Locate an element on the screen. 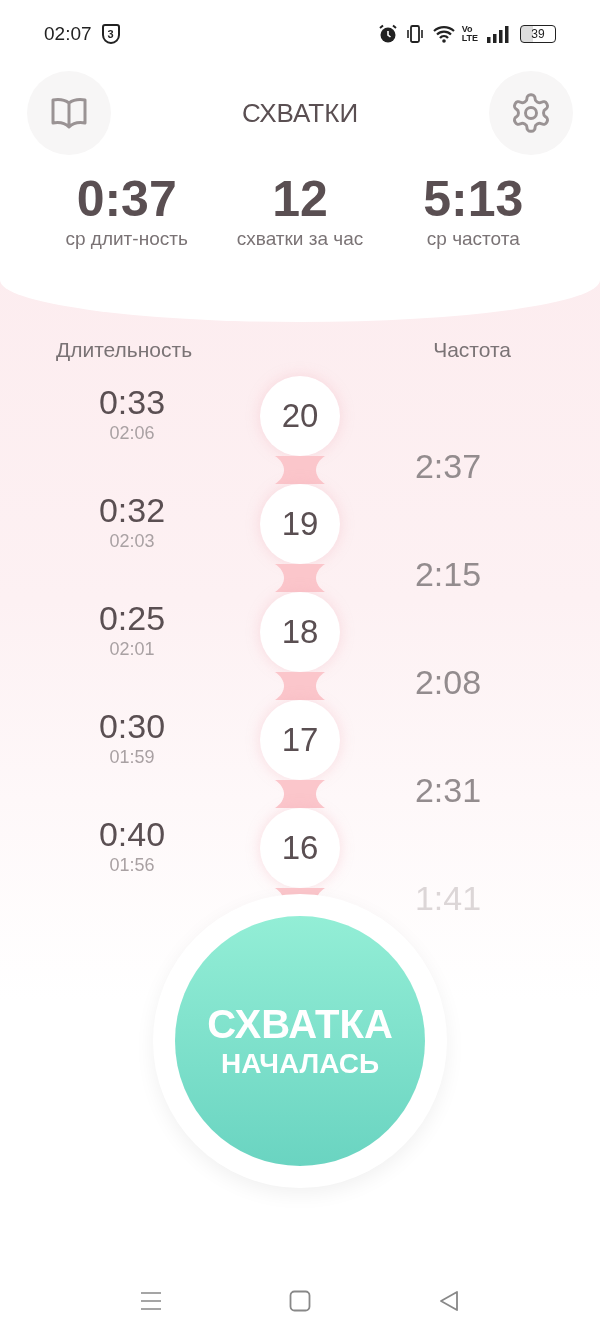  clock: 02:07 is located at coordinates (68, 33).